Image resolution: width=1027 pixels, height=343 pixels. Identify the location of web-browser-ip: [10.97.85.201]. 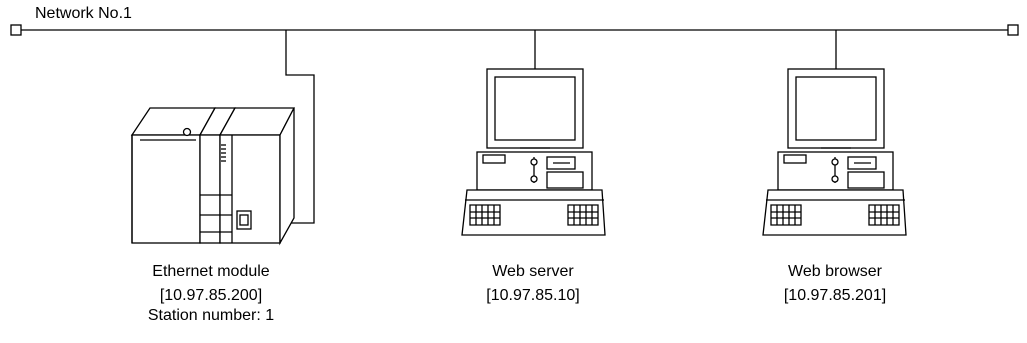
(835, 295).